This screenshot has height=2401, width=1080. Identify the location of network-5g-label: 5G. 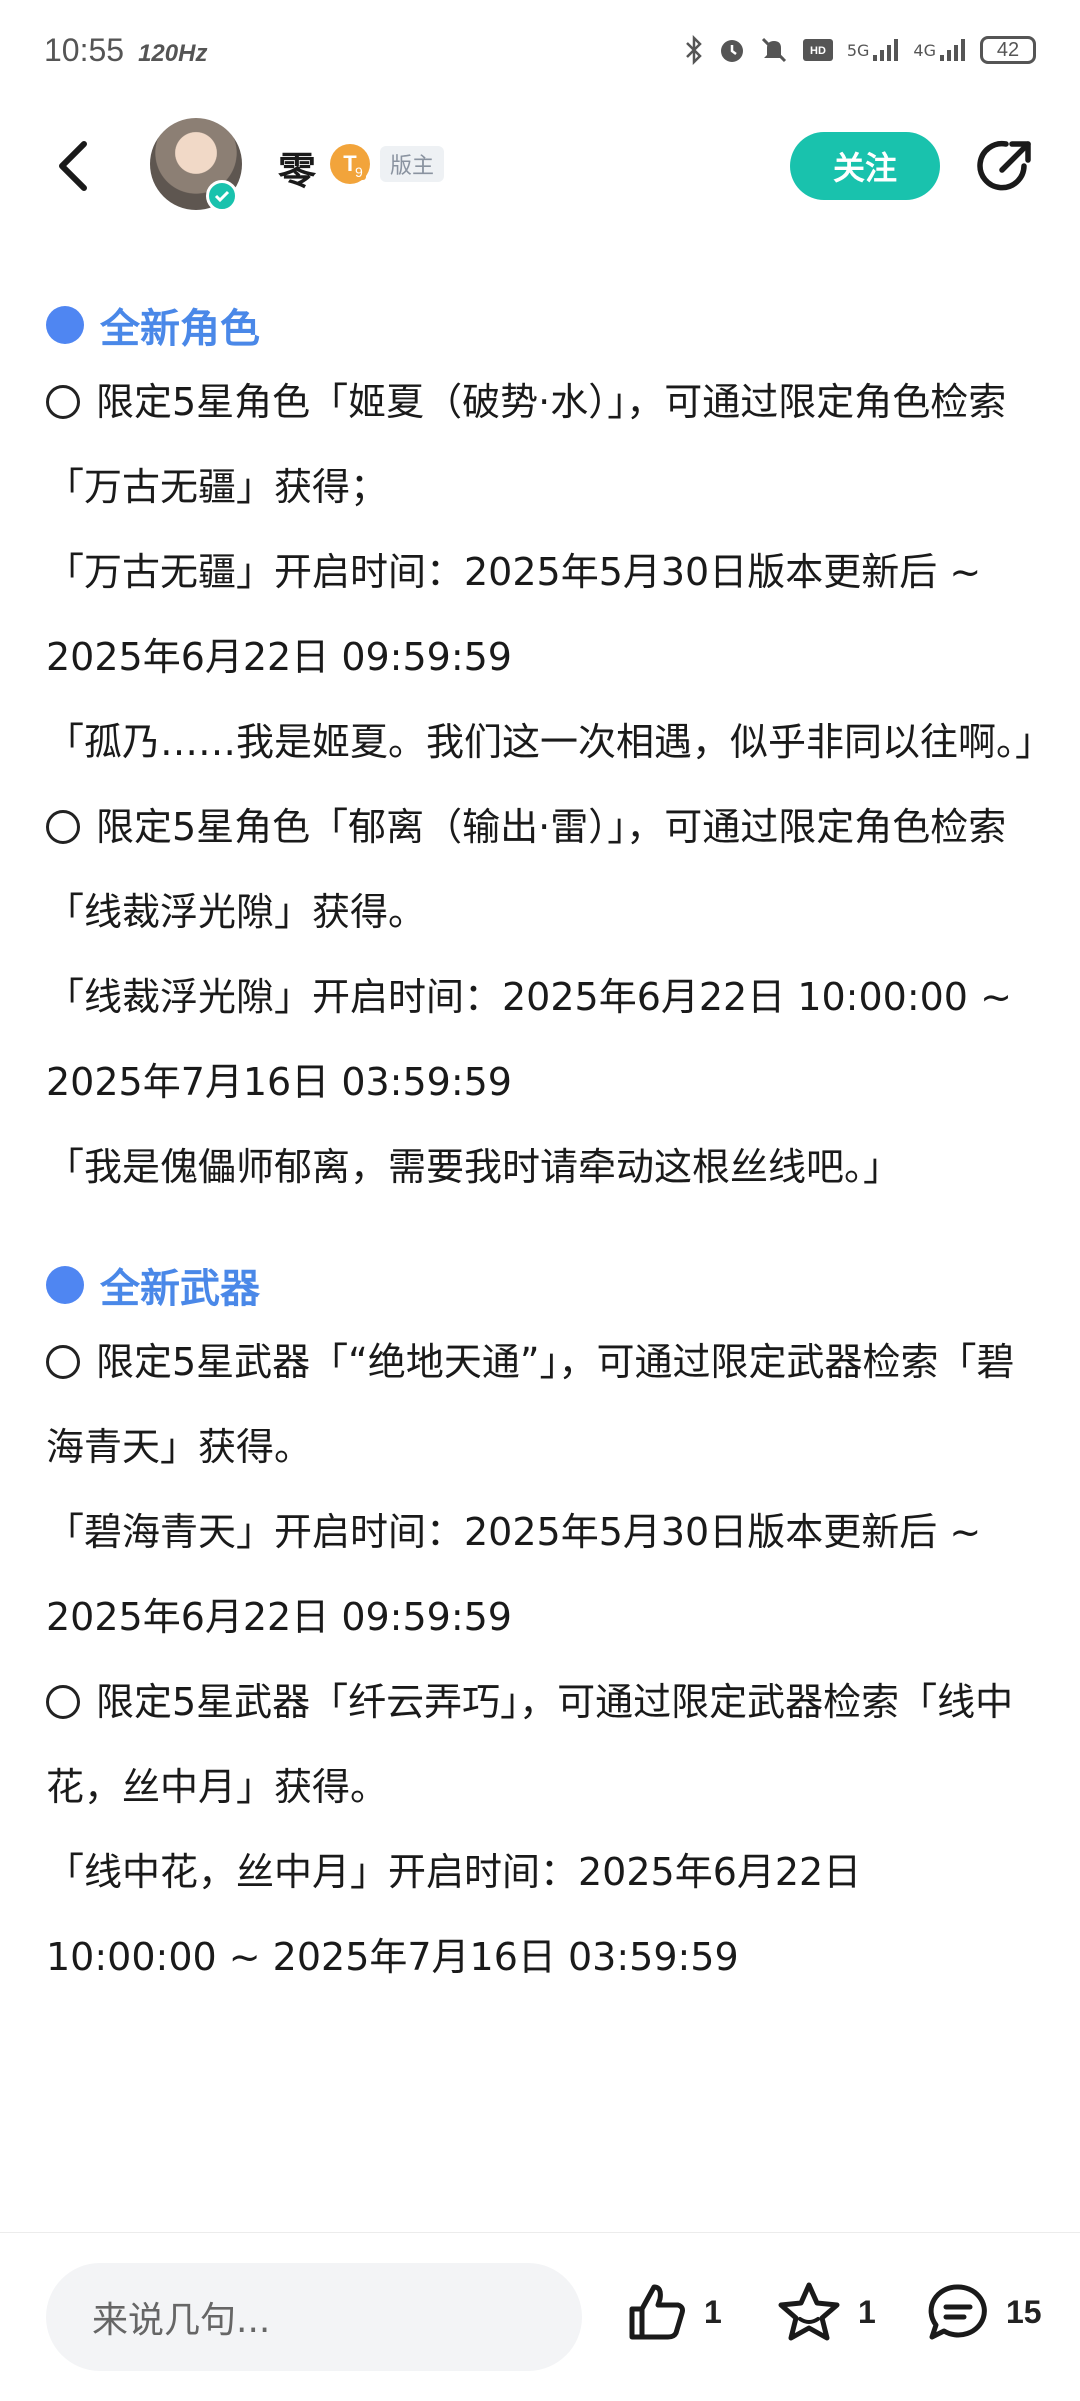
(858, 50).